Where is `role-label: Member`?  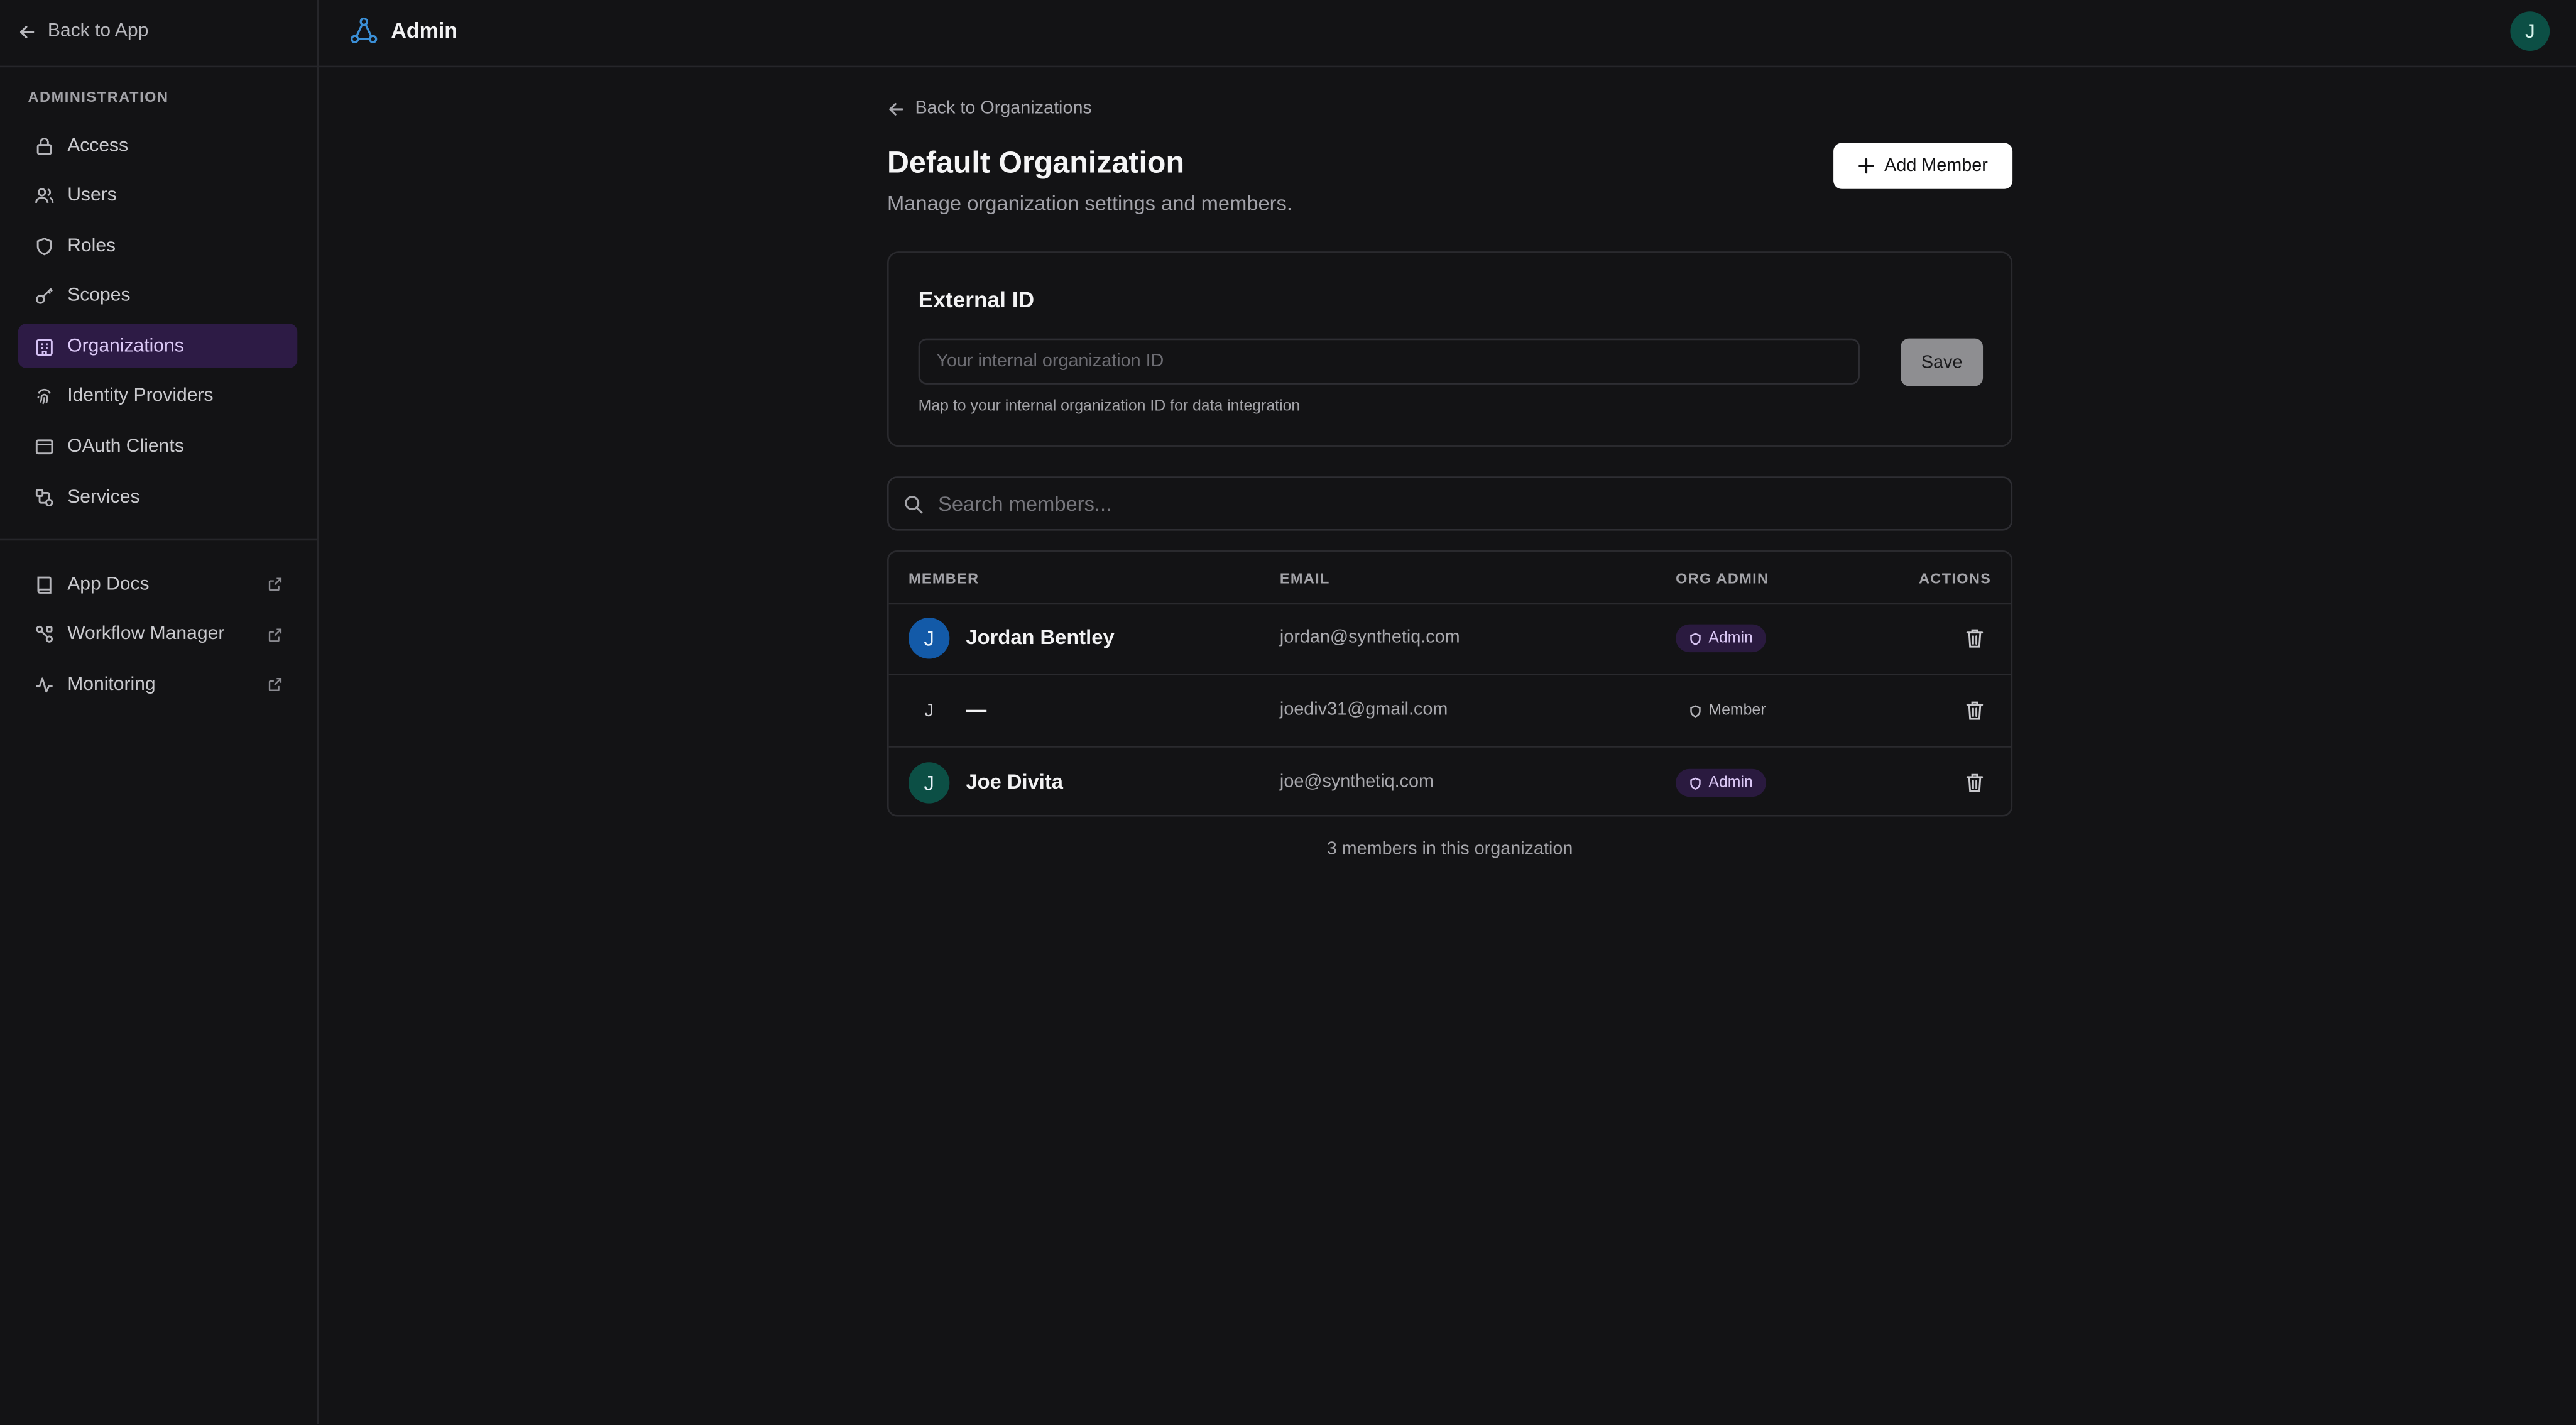
role-label: Member is located at coordinates (1737, 710).